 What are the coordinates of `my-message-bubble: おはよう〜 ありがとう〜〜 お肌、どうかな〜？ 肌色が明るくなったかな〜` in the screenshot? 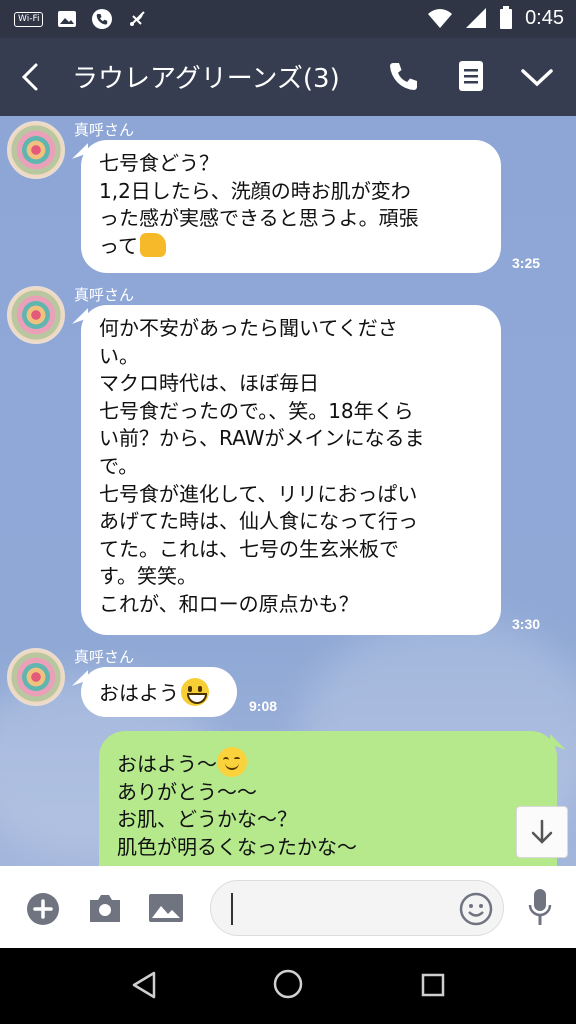 It's located at (328, 798).